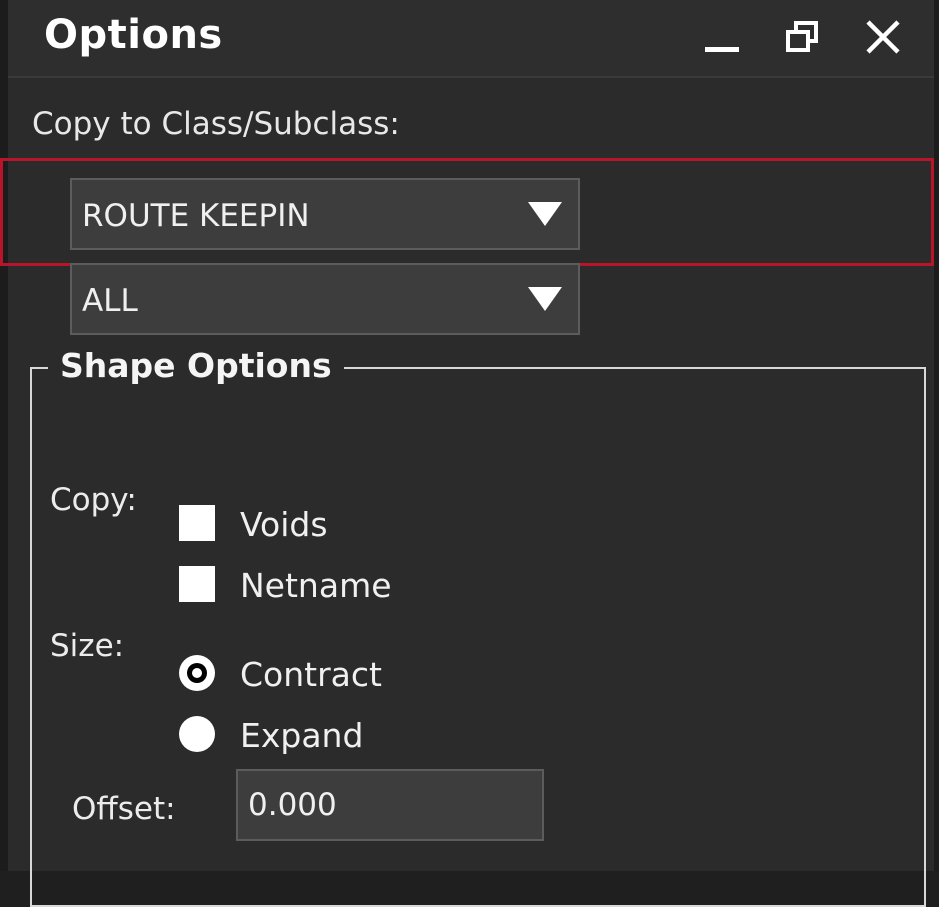 This screenshot has width=939, height=907. What do you see at coordinates (87, 646) in the screenshot?
I see `size-label: Size:` at bounding box center [87, 646].